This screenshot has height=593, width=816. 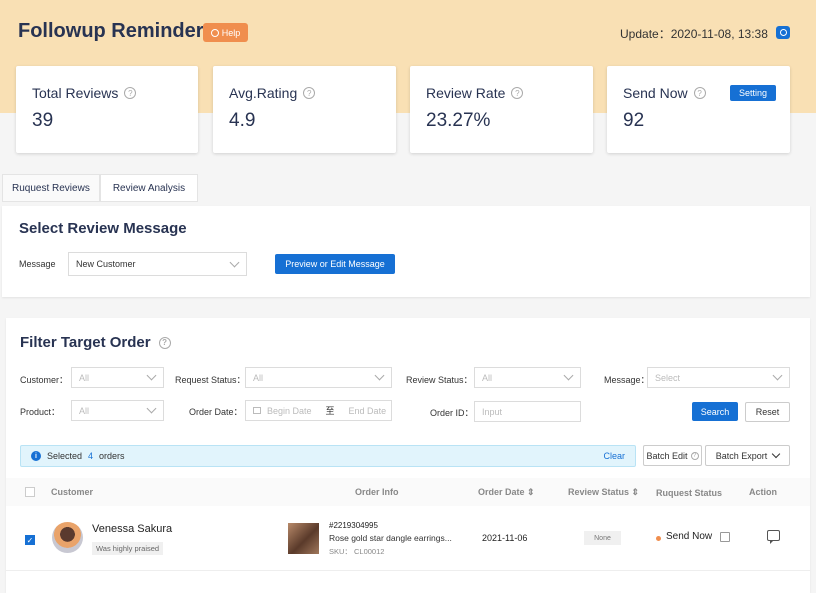 What do you see at coordinates (51, 188) in the screenshot?
I see `tab-request-reviews: Ruquest Reviews` at bounding box center [51, 188].